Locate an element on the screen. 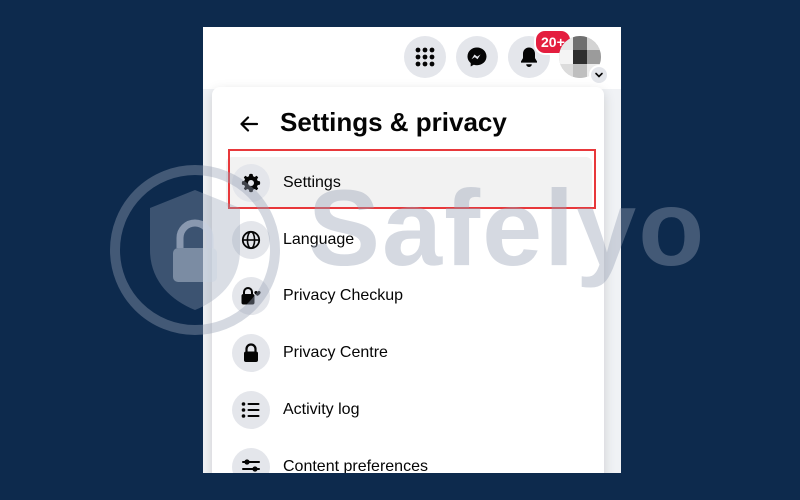 This screenshot has width=800, height=500. sliders-icon is located at coordinates (251, 465).